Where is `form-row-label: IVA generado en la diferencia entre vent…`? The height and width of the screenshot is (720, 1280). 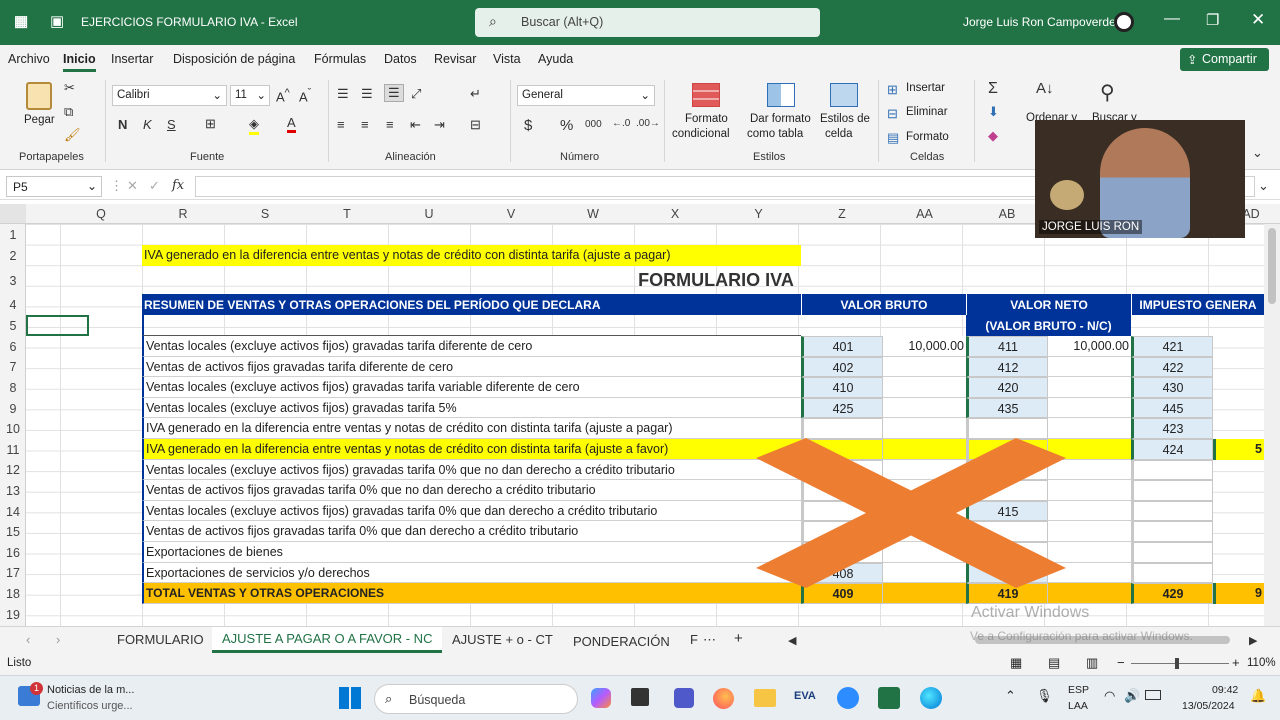
form-row-label: IVA generado en la diferencia entre vent… is located at coordinates (471, 428).